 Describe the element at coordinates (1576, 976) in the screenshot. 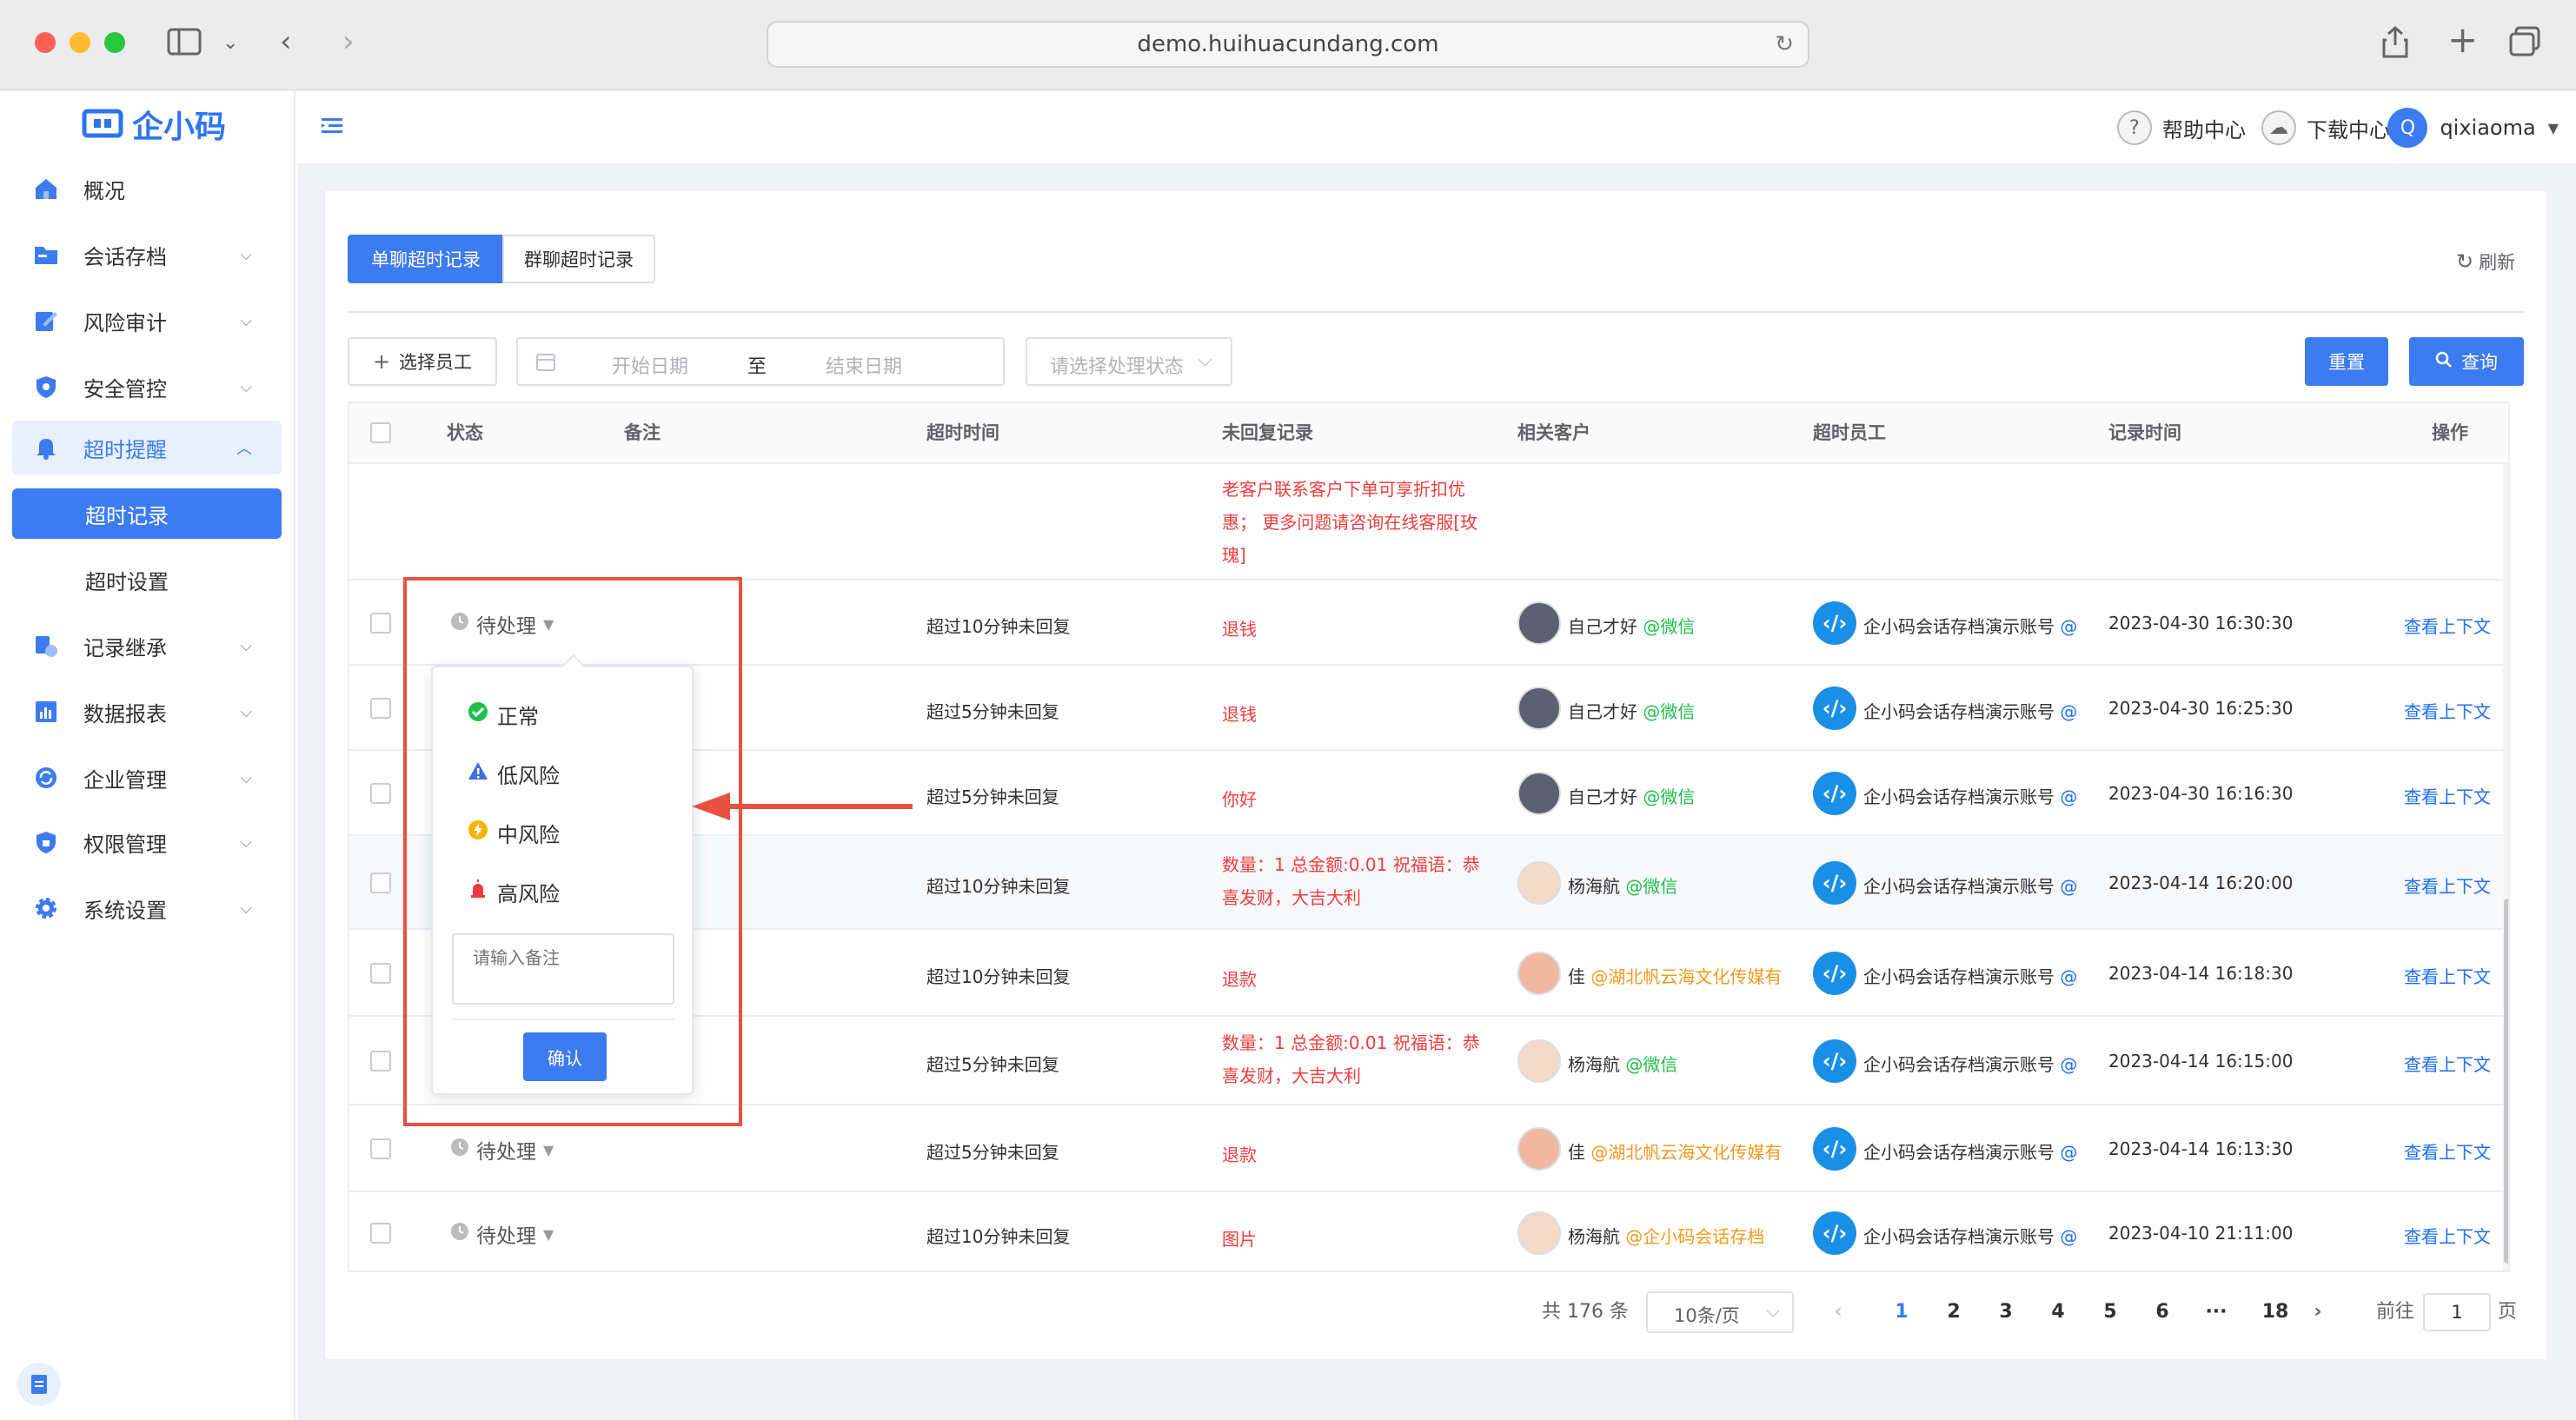

I see `customer-name: 佳` at that location.